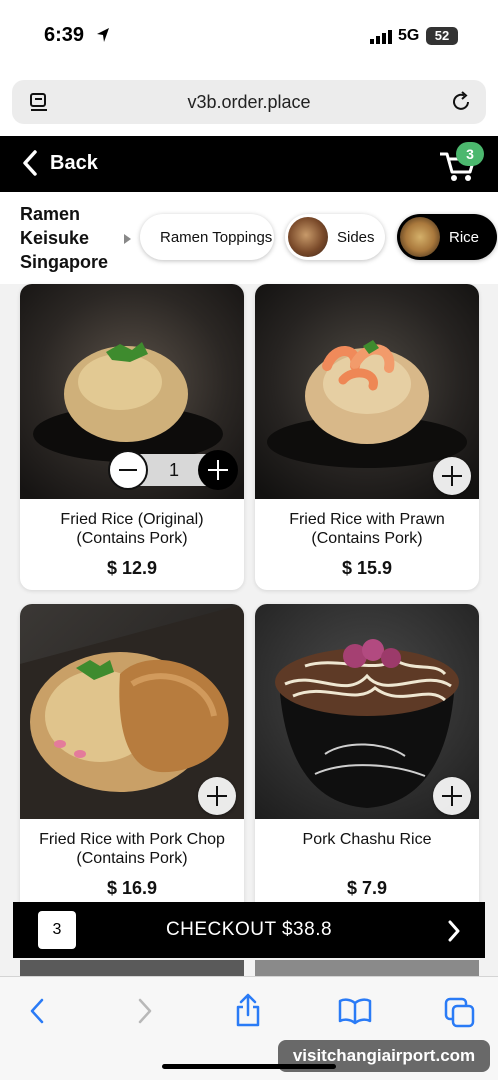 This screenshot has width=498, height=1080. What do you see at coordinates (64, 35) in the screenshot?
I see `status-time: 6:39` at bounding box center [64, 35].